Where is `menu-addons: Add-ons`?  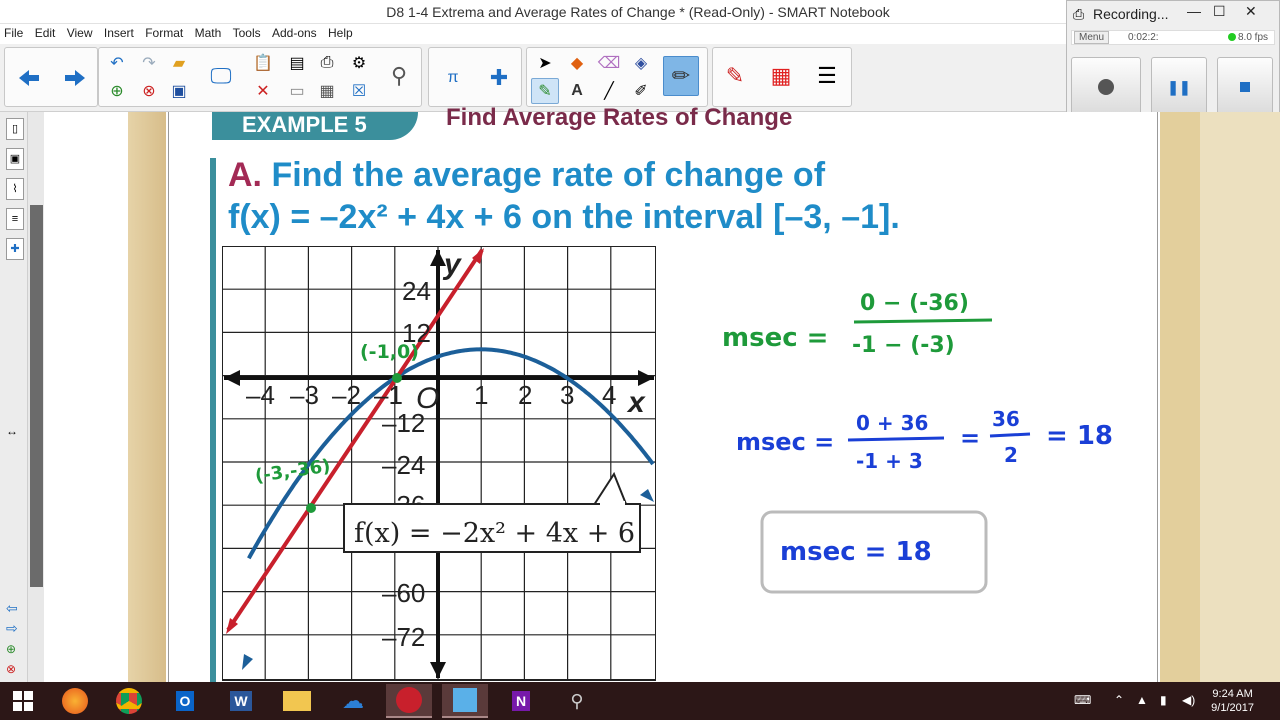 menu-addons: Add-ons is located at coordinates (294, 32).